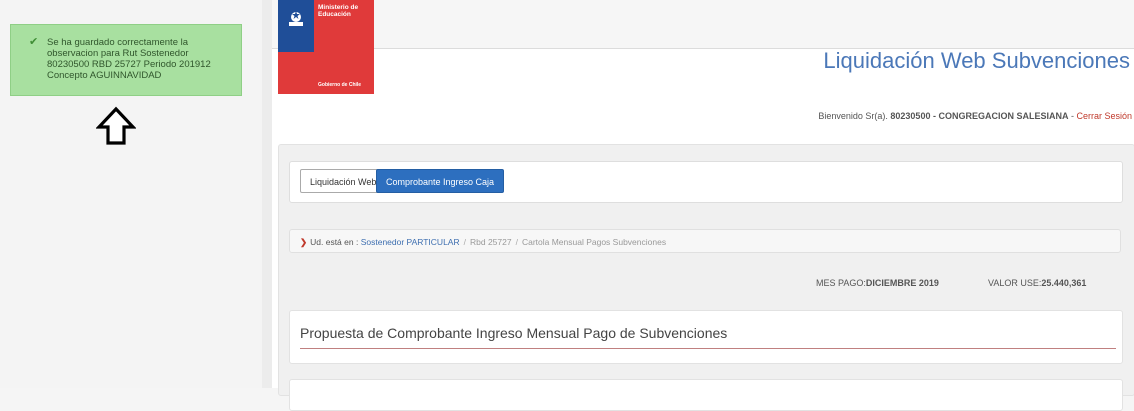 The image size is (1134, 411). What do you see at coordinates (1015, 283) in the screenshot?
I see `payment-value-label: VALOR USE:` at bounding box center [1015, 283].